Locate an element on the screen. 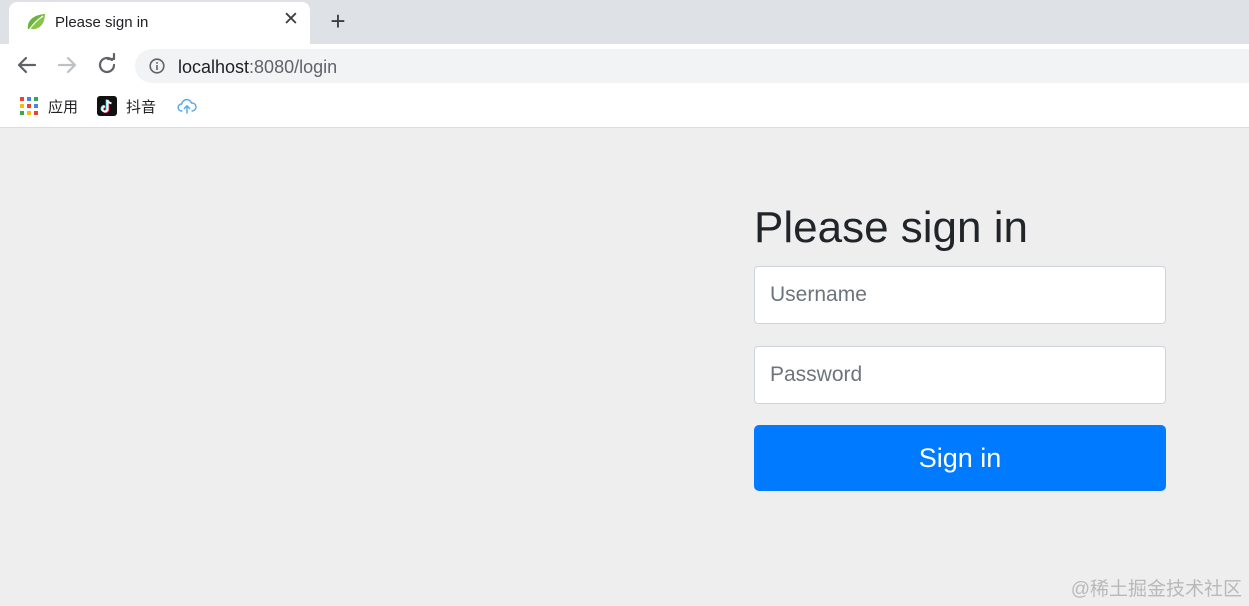 The image size is (1249, 606). forward-arrow-icon is located at coordinates (67, 65).